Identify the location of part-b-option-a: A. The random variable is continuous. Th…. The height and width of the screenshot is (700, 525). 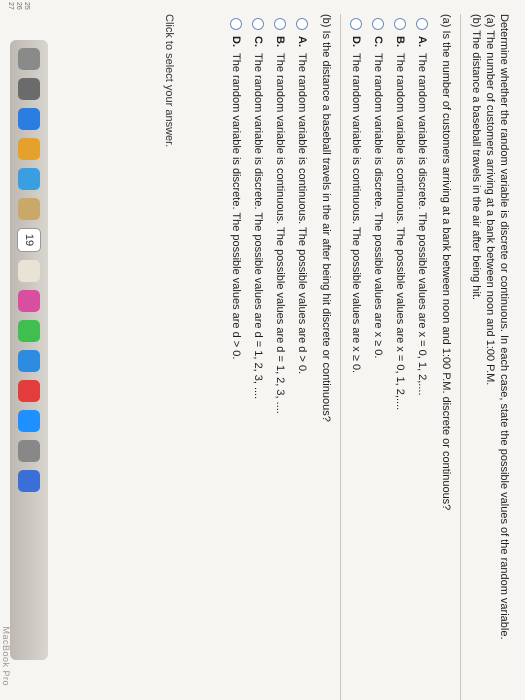
(302, 357).